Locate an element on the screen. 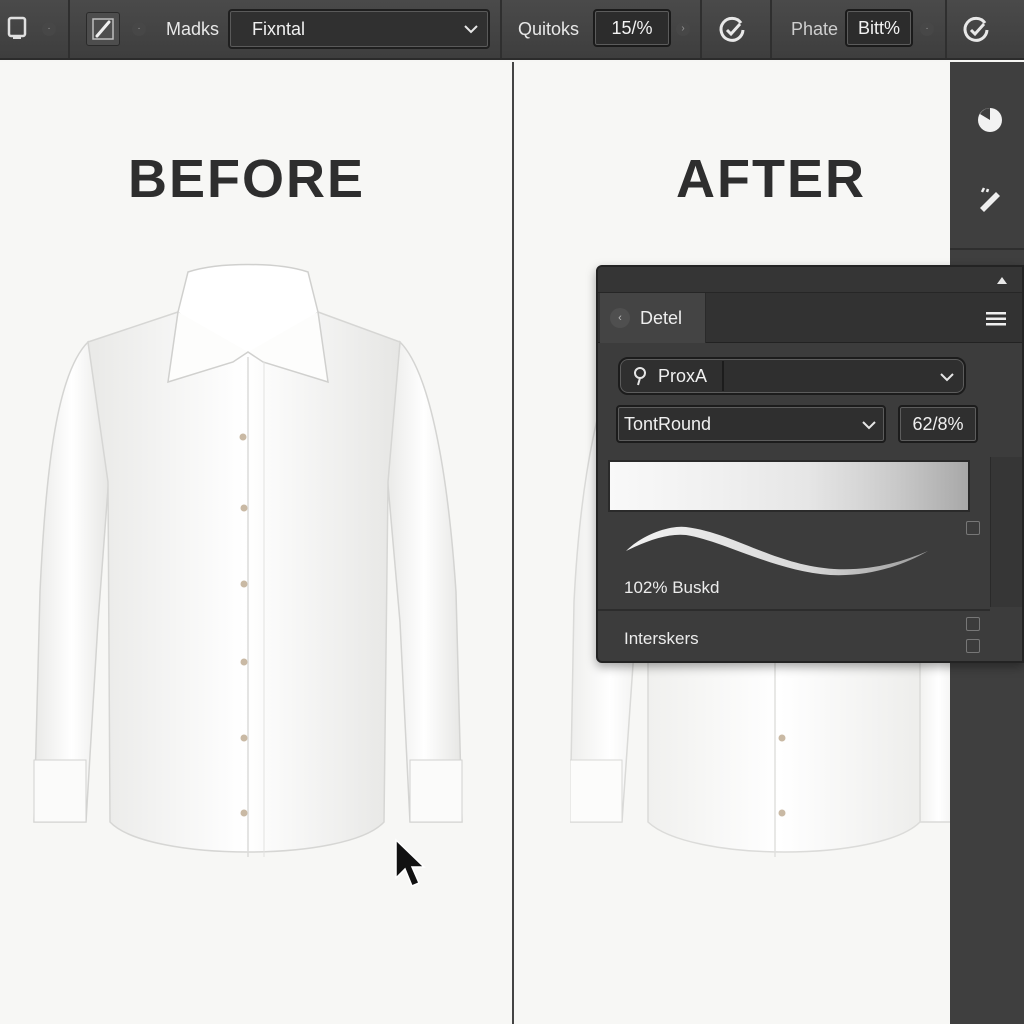 This screenshot has width=1024, height=1024. profile-select-value: ProxA is located at coordinates (683, 375).